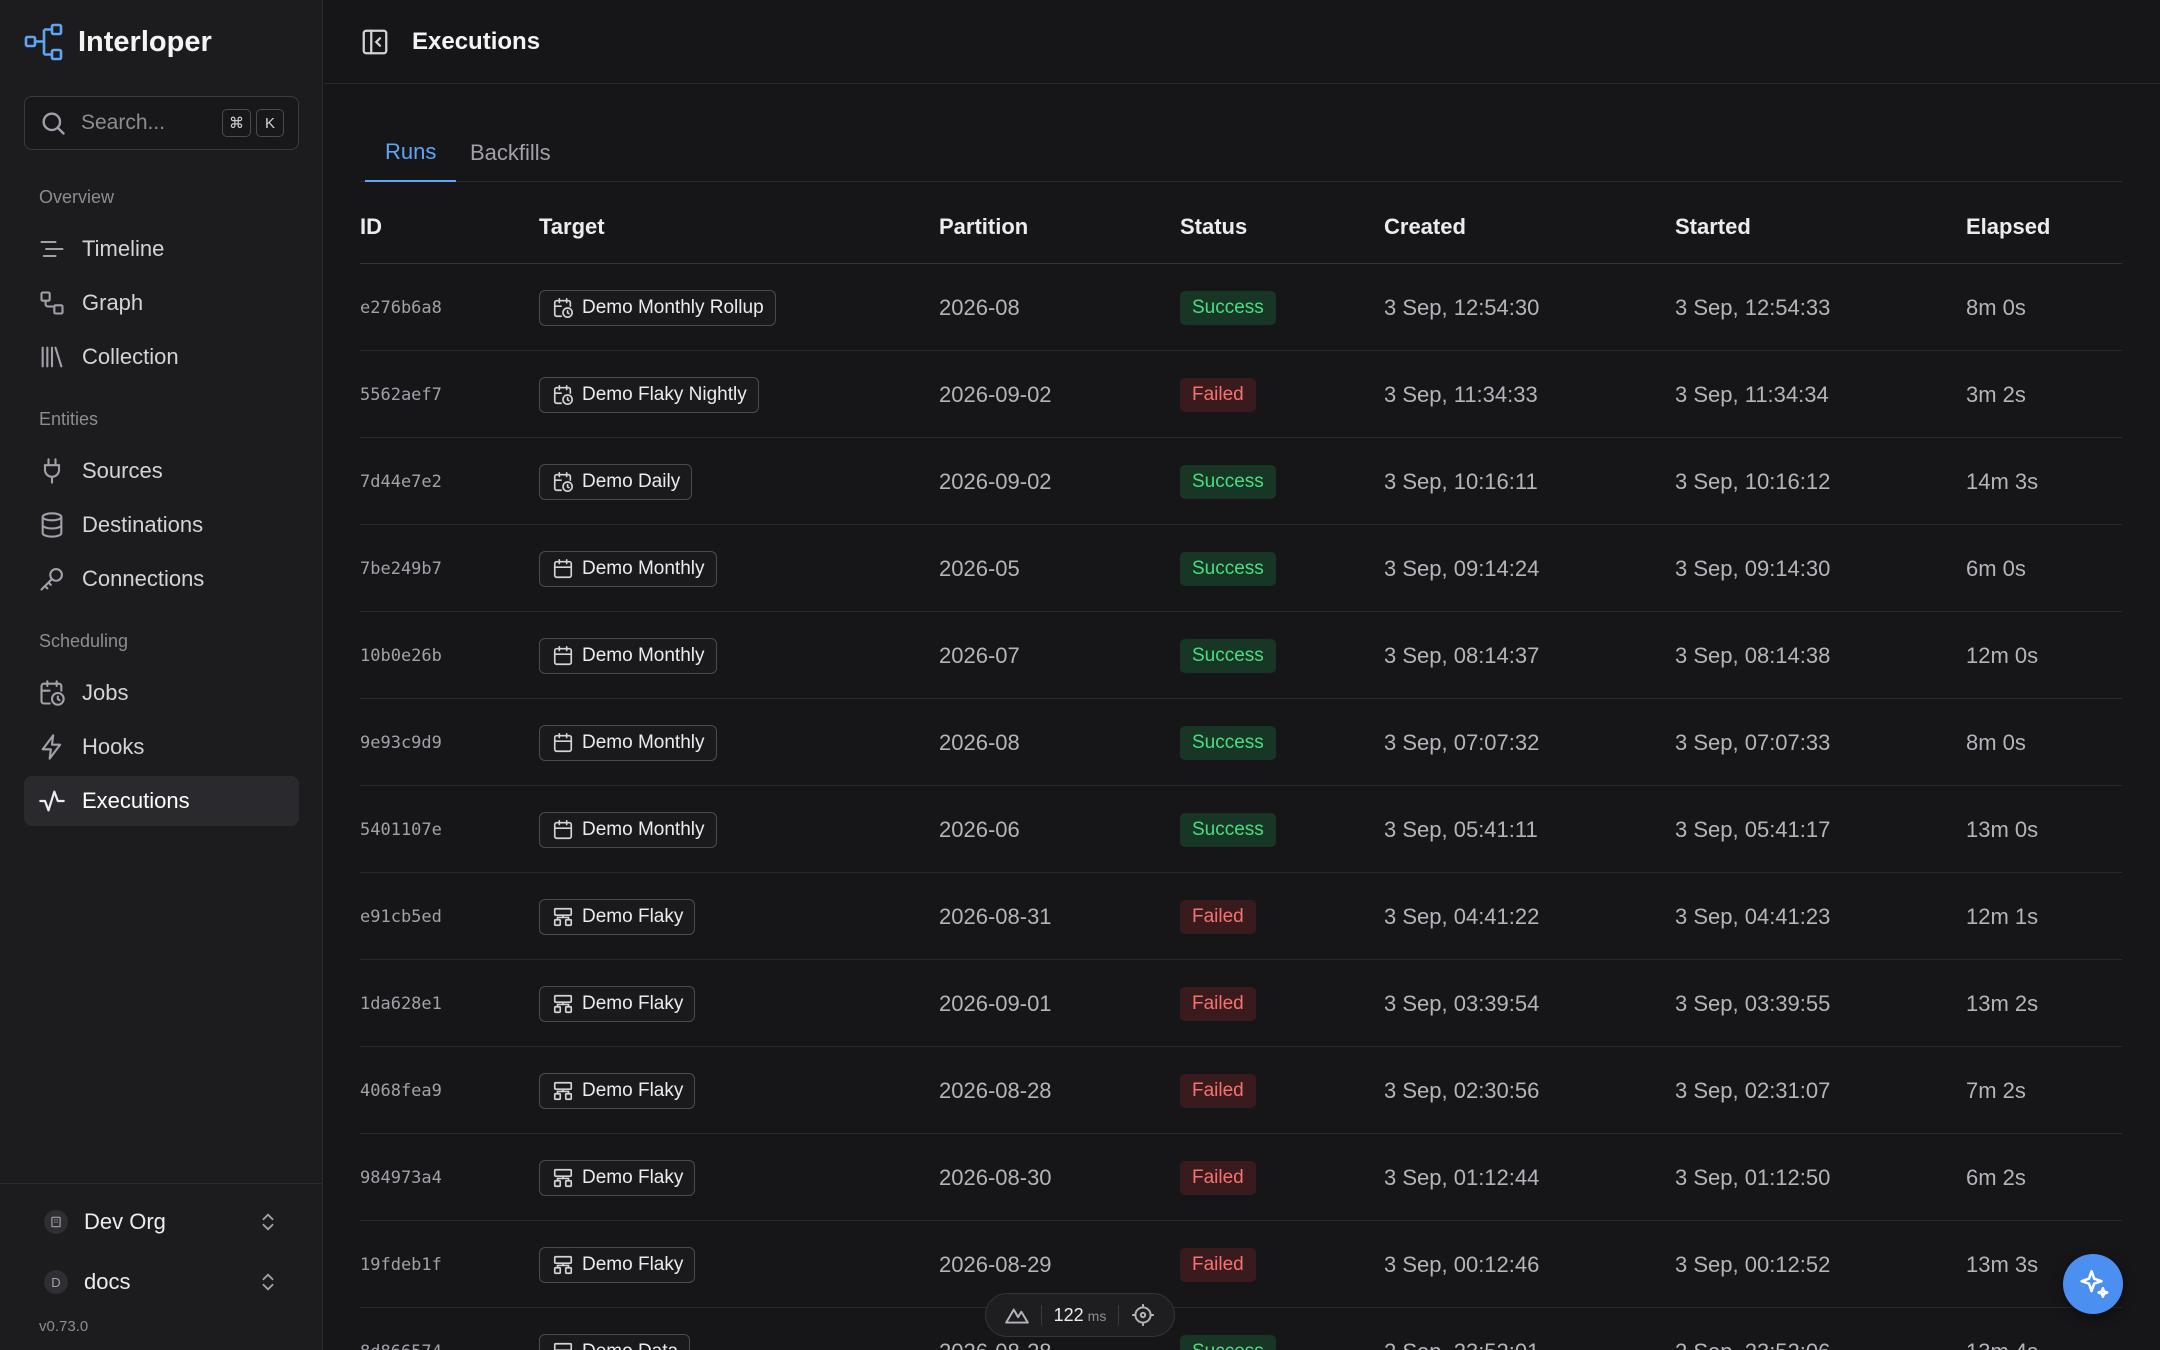 Image resolution: width=2160 pixels, height=1350 pixels. I want to click on sidebar-item-label: Collection, so click(130, 356).